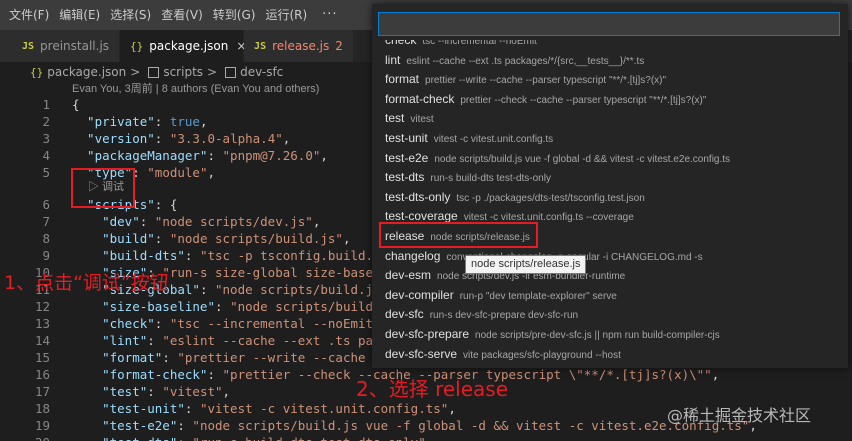 Image resolution: width=852 pixels, height=441 pixels. What do you see at coordinates (42, 323) in the screenshot?
I see `line-number: 13` at bounding box center [42, 323].